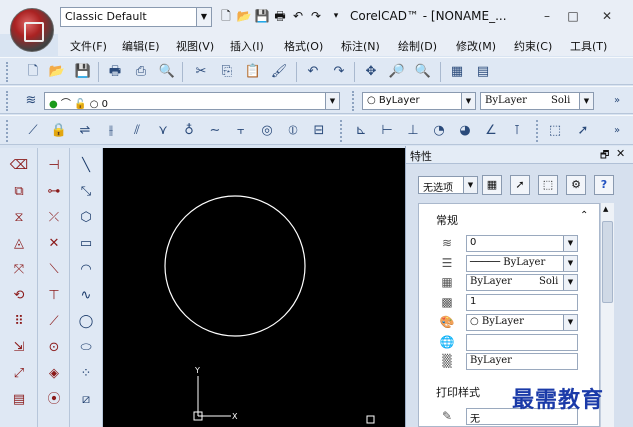 The height and width of the screenshot is (427, 633). Describe the element at coordinates (86, 322) in the screenshot. I see `circle-icon: ◯` at that location.